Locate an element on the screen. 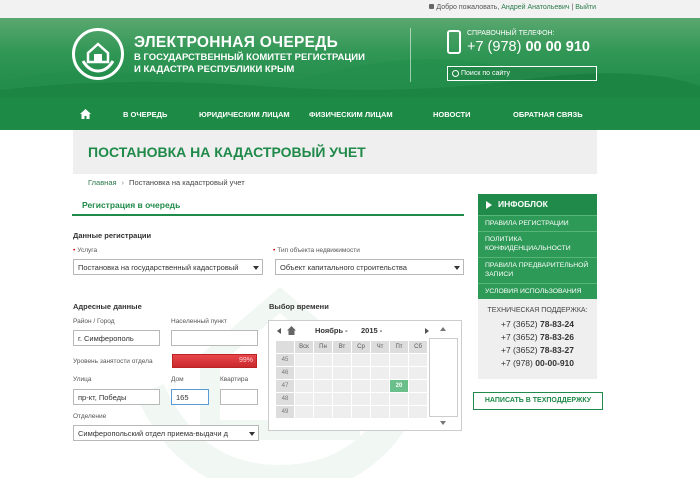  department-select: Симферопольский отдел приема-выдачи д is located at coordinates (166, 433).